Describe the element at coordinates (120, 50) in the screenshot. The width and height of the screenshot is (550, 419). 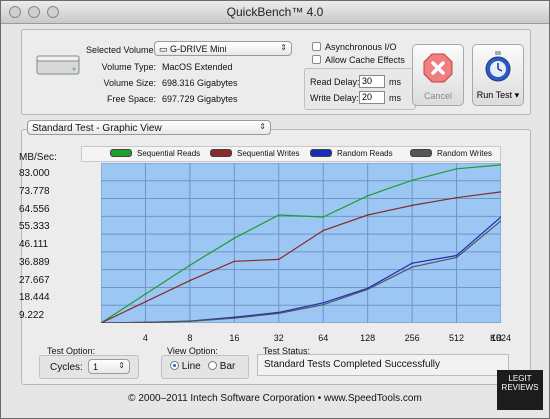
I see `selected-volume-label: Selected Volume:` at that location.